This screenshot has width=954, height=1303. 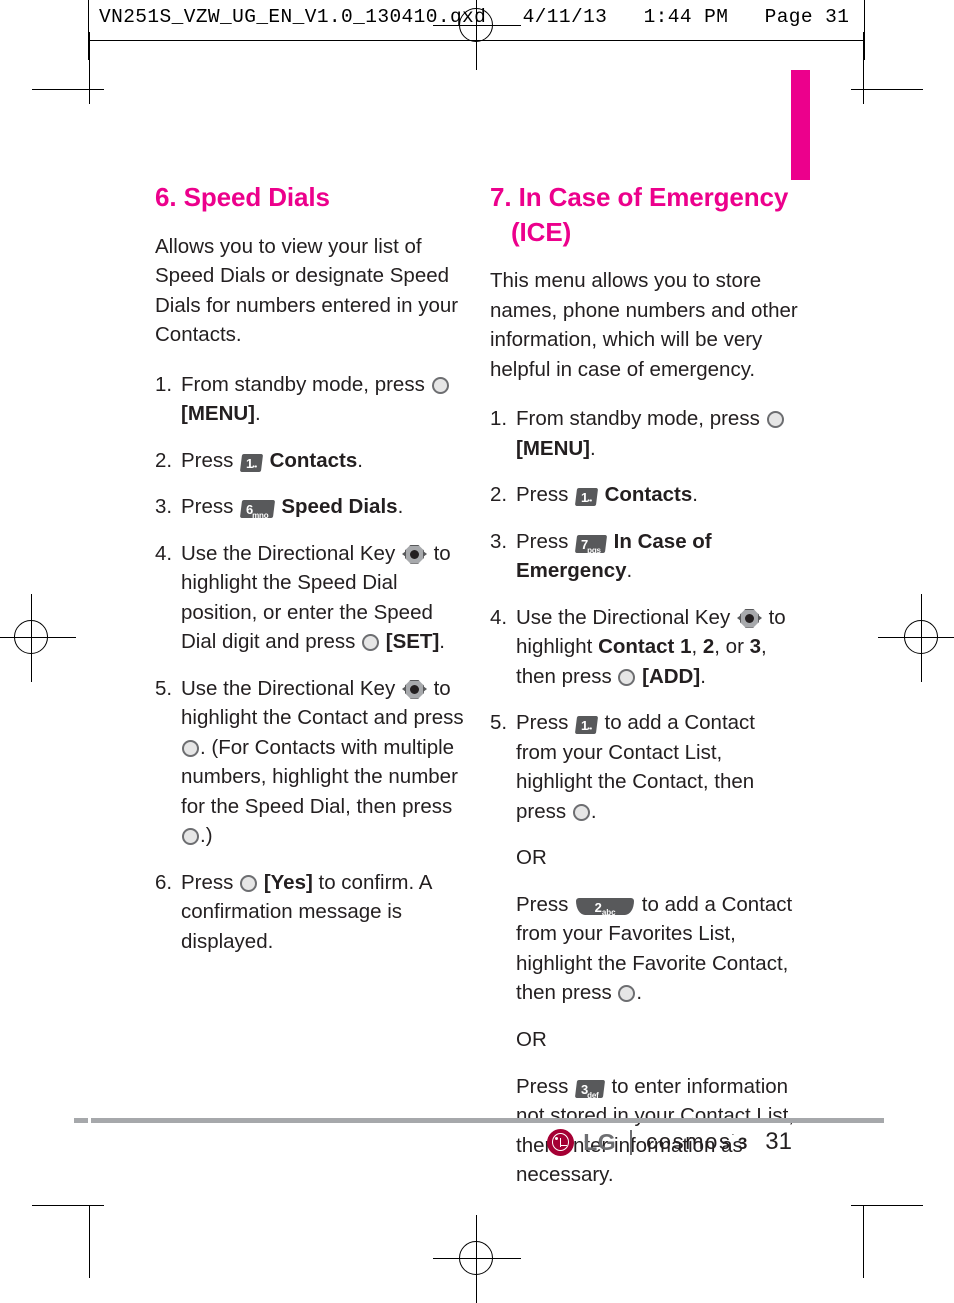 I want to click on product-wordmark: cosmos˙3, so click(x=697, y=1141).